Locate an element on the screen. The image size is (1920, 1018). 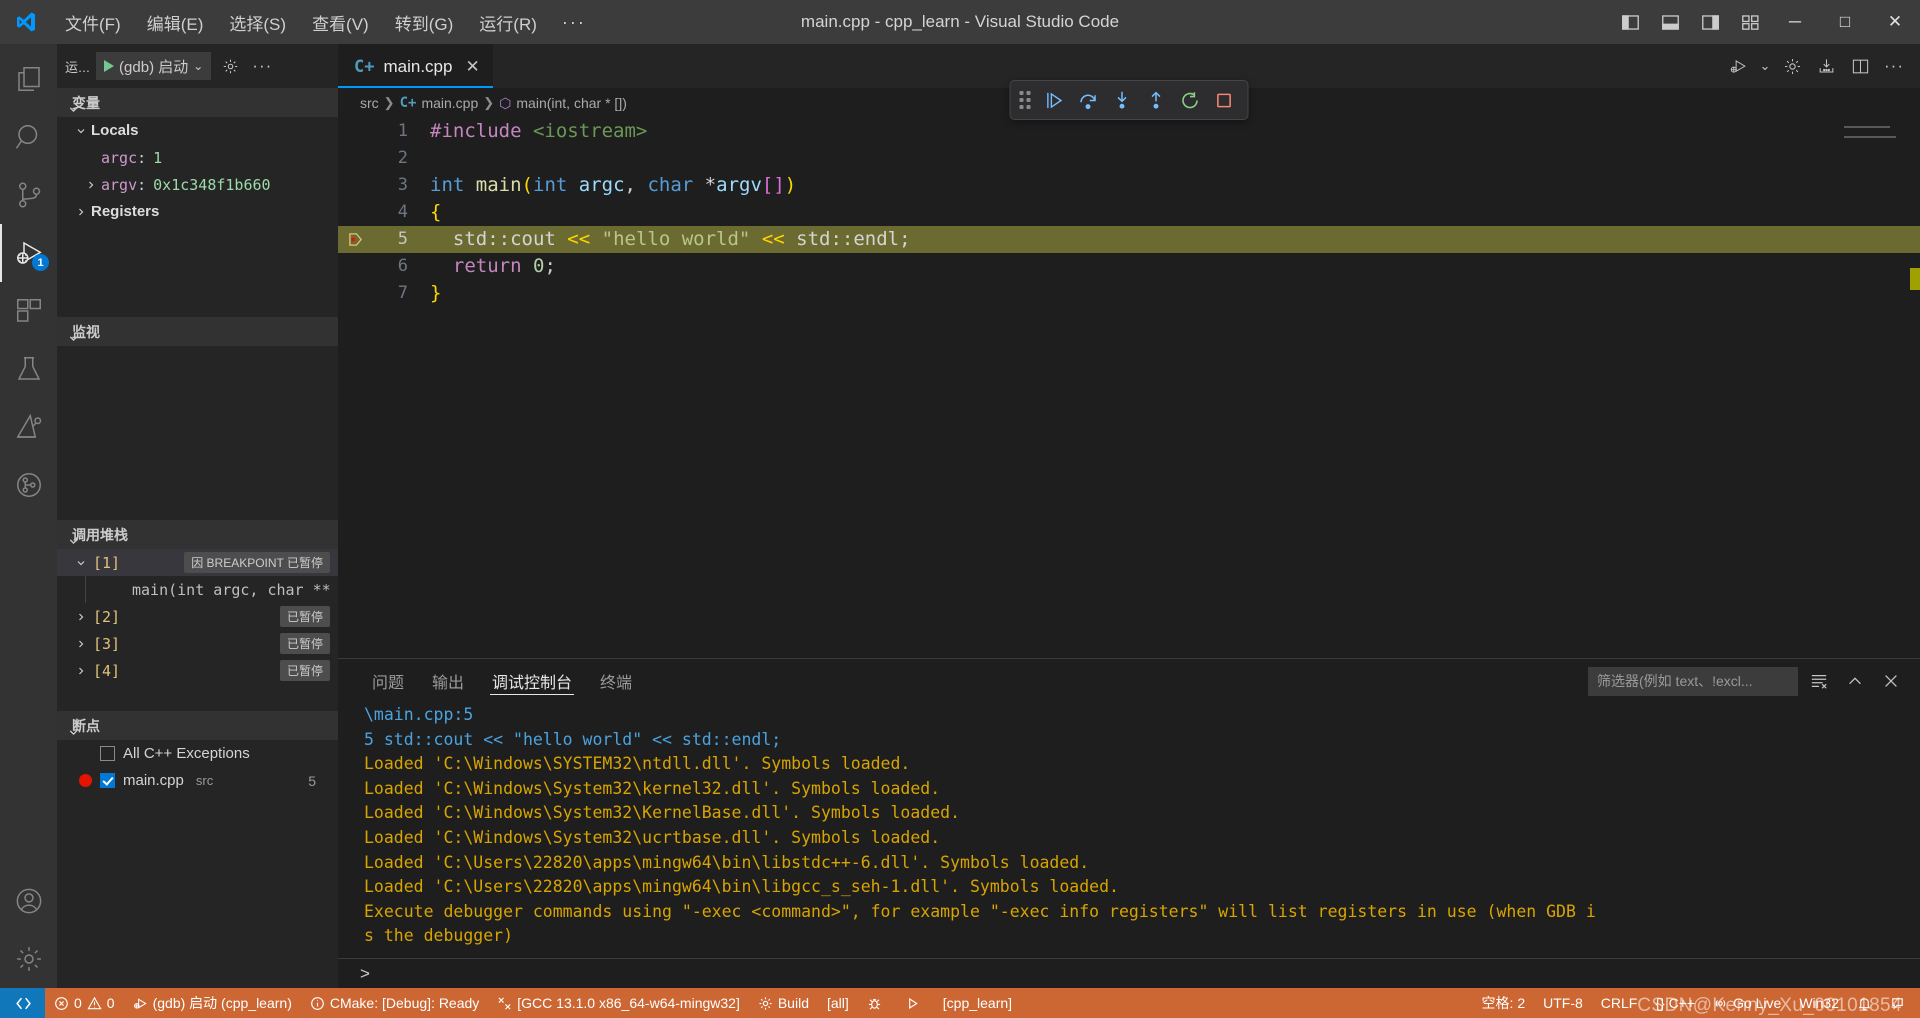
indentation-label: 空格: 2 is located at coordinates (1503, 1003).